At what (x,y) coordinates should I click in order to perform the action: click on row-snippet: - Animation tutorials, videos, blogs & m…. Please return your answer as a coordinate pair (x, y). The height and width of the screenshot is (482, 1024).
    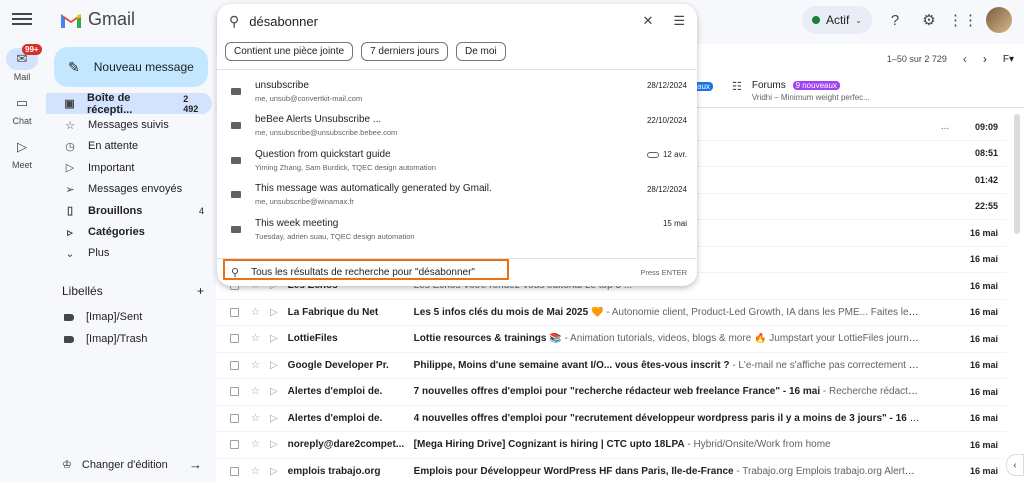
    Looking at the image, I should click on (745, 339).